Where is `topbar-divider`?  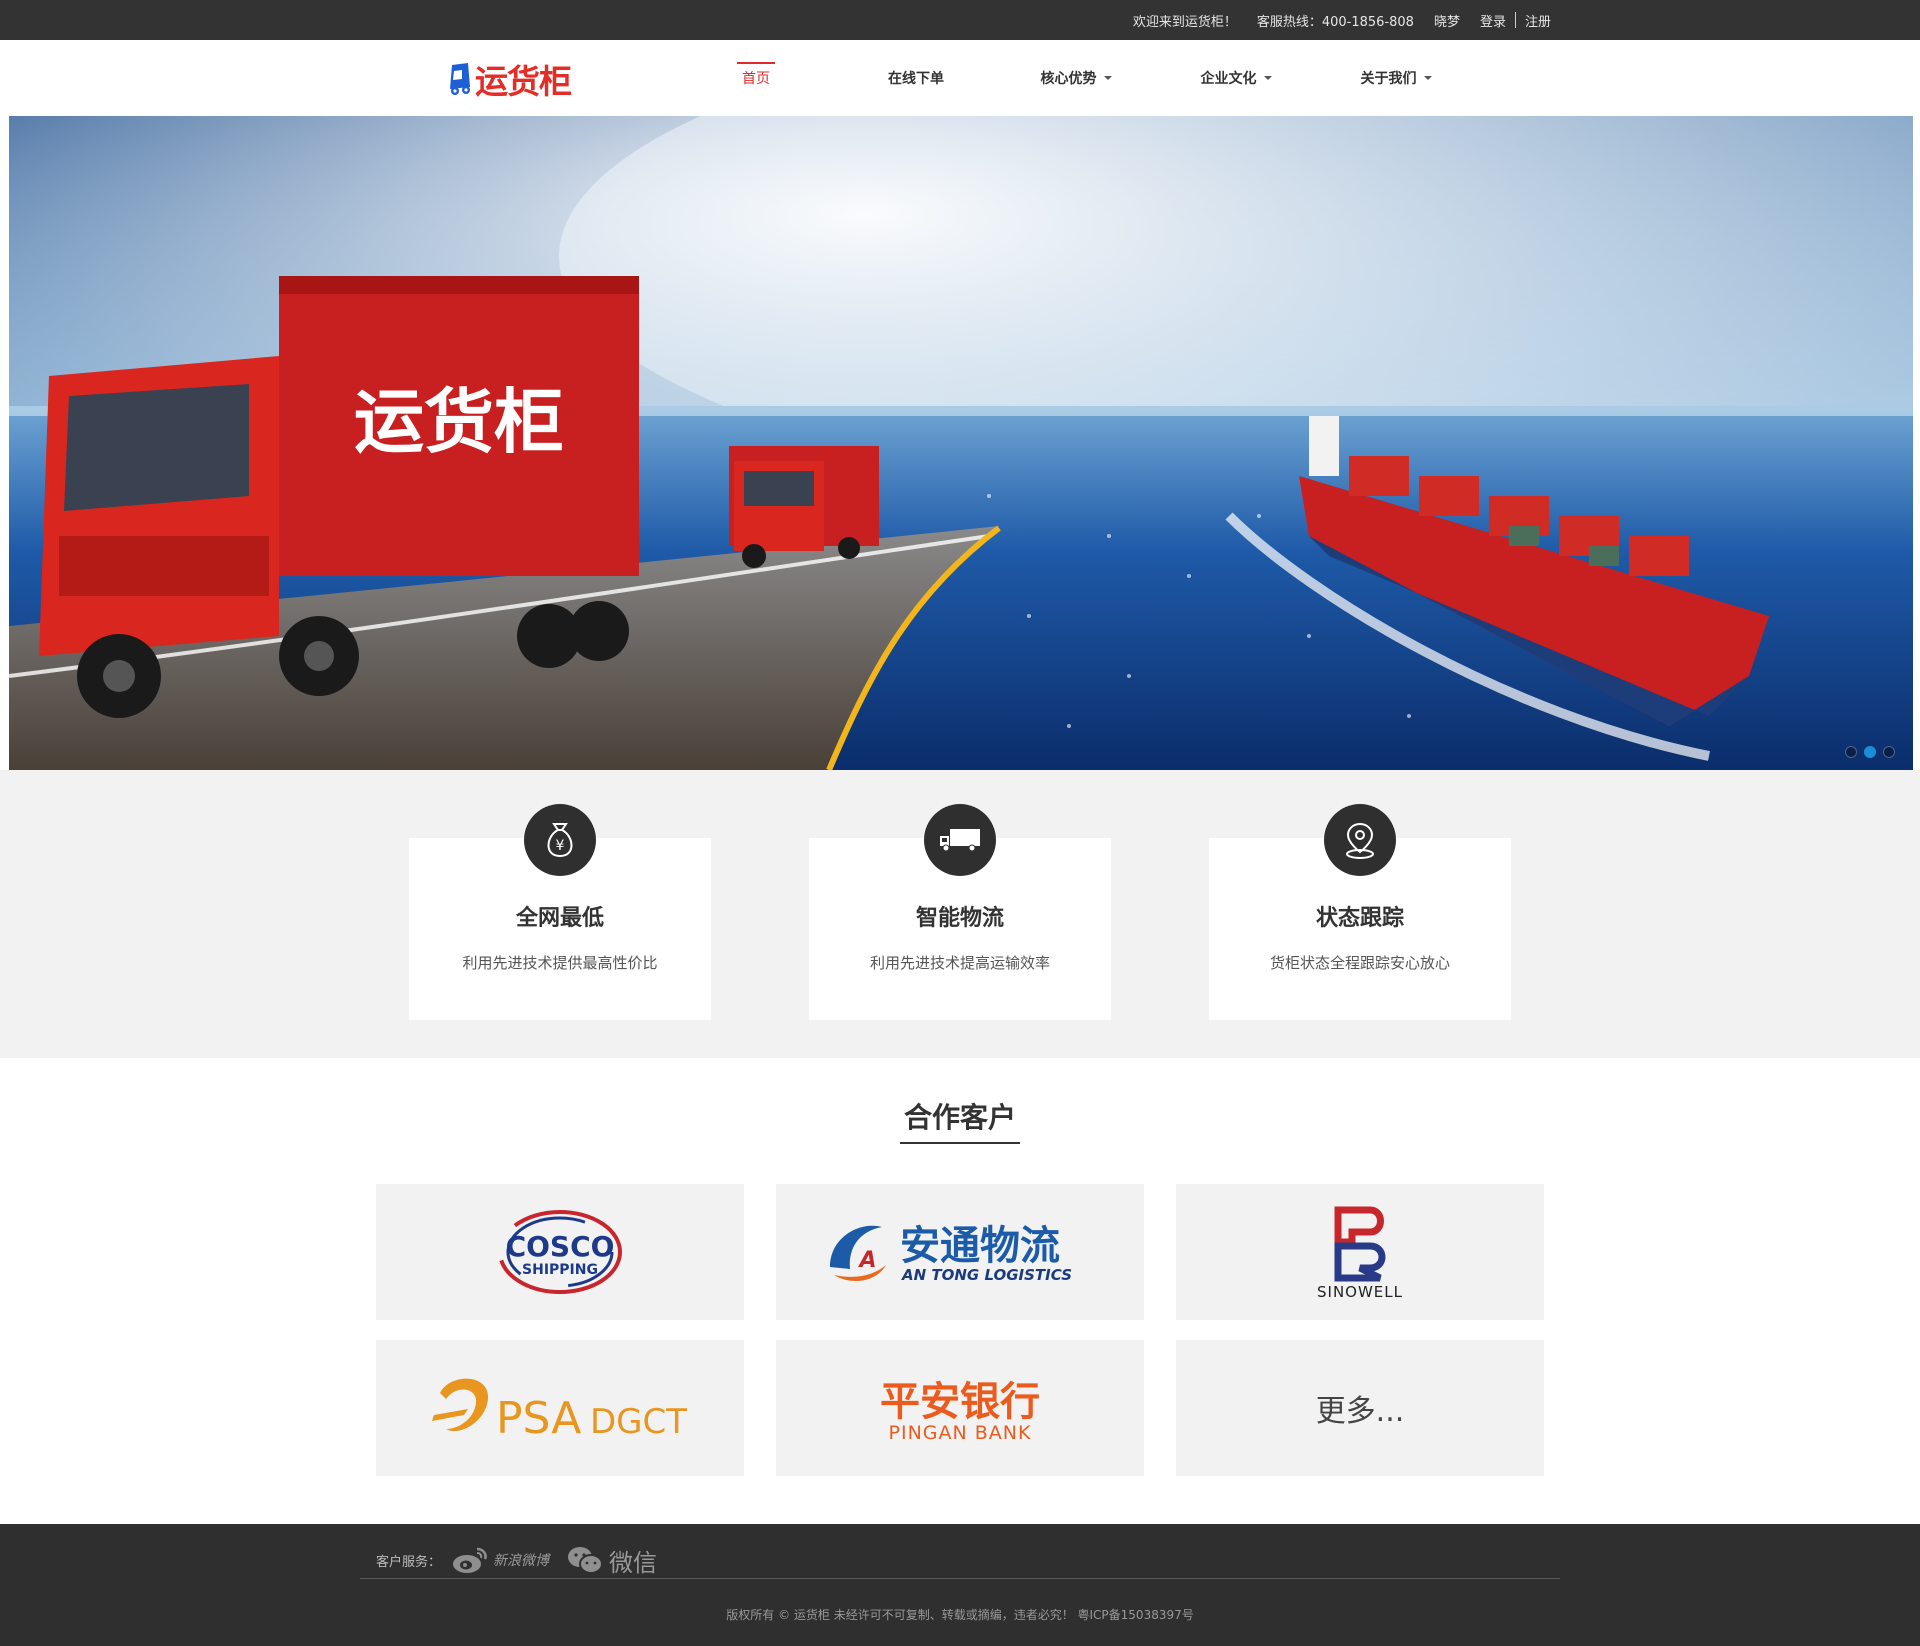
topbar-divider is located at coordinates (1515, 20).